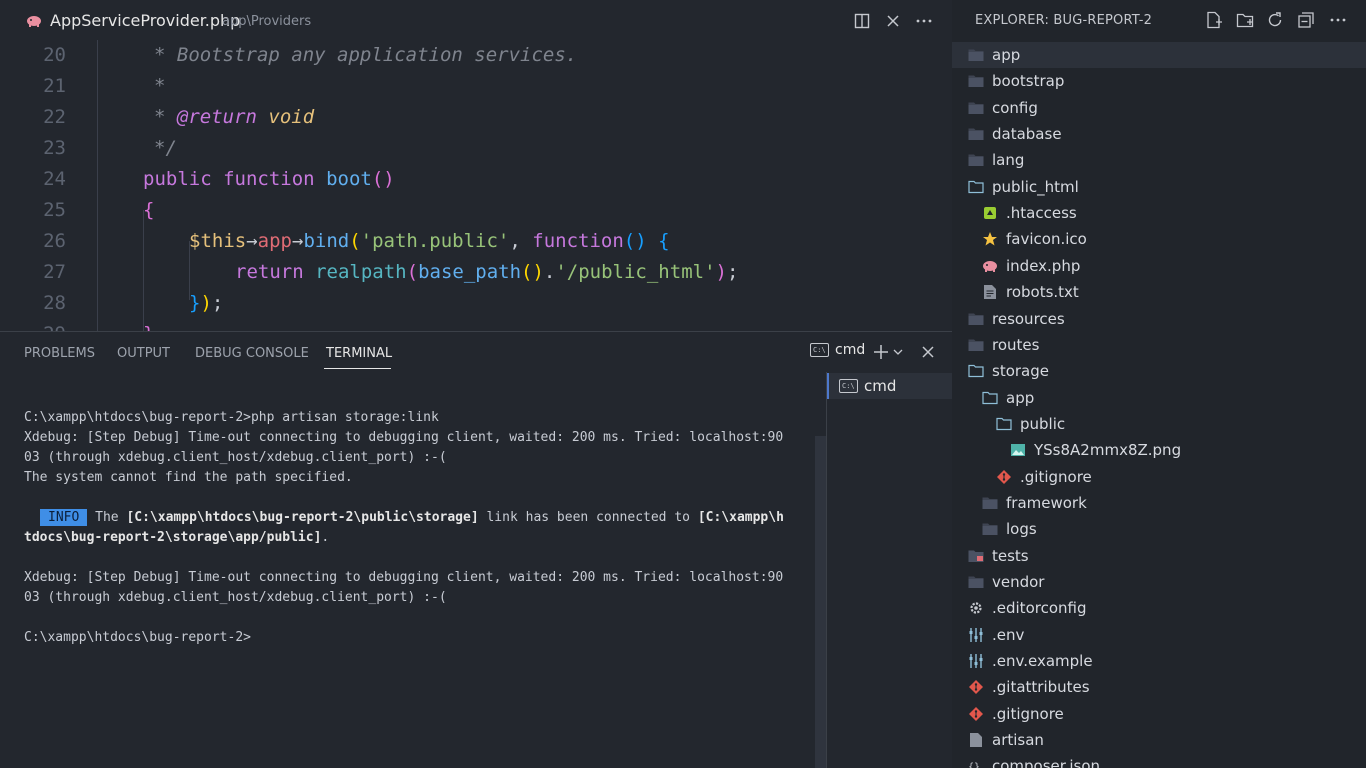 This screenshot has width=1366, height=768. What do you see at coordinates (1159, 81) in the screenshot?
I see `tree-item: bootstrap` at bounding box center [1159, 81].